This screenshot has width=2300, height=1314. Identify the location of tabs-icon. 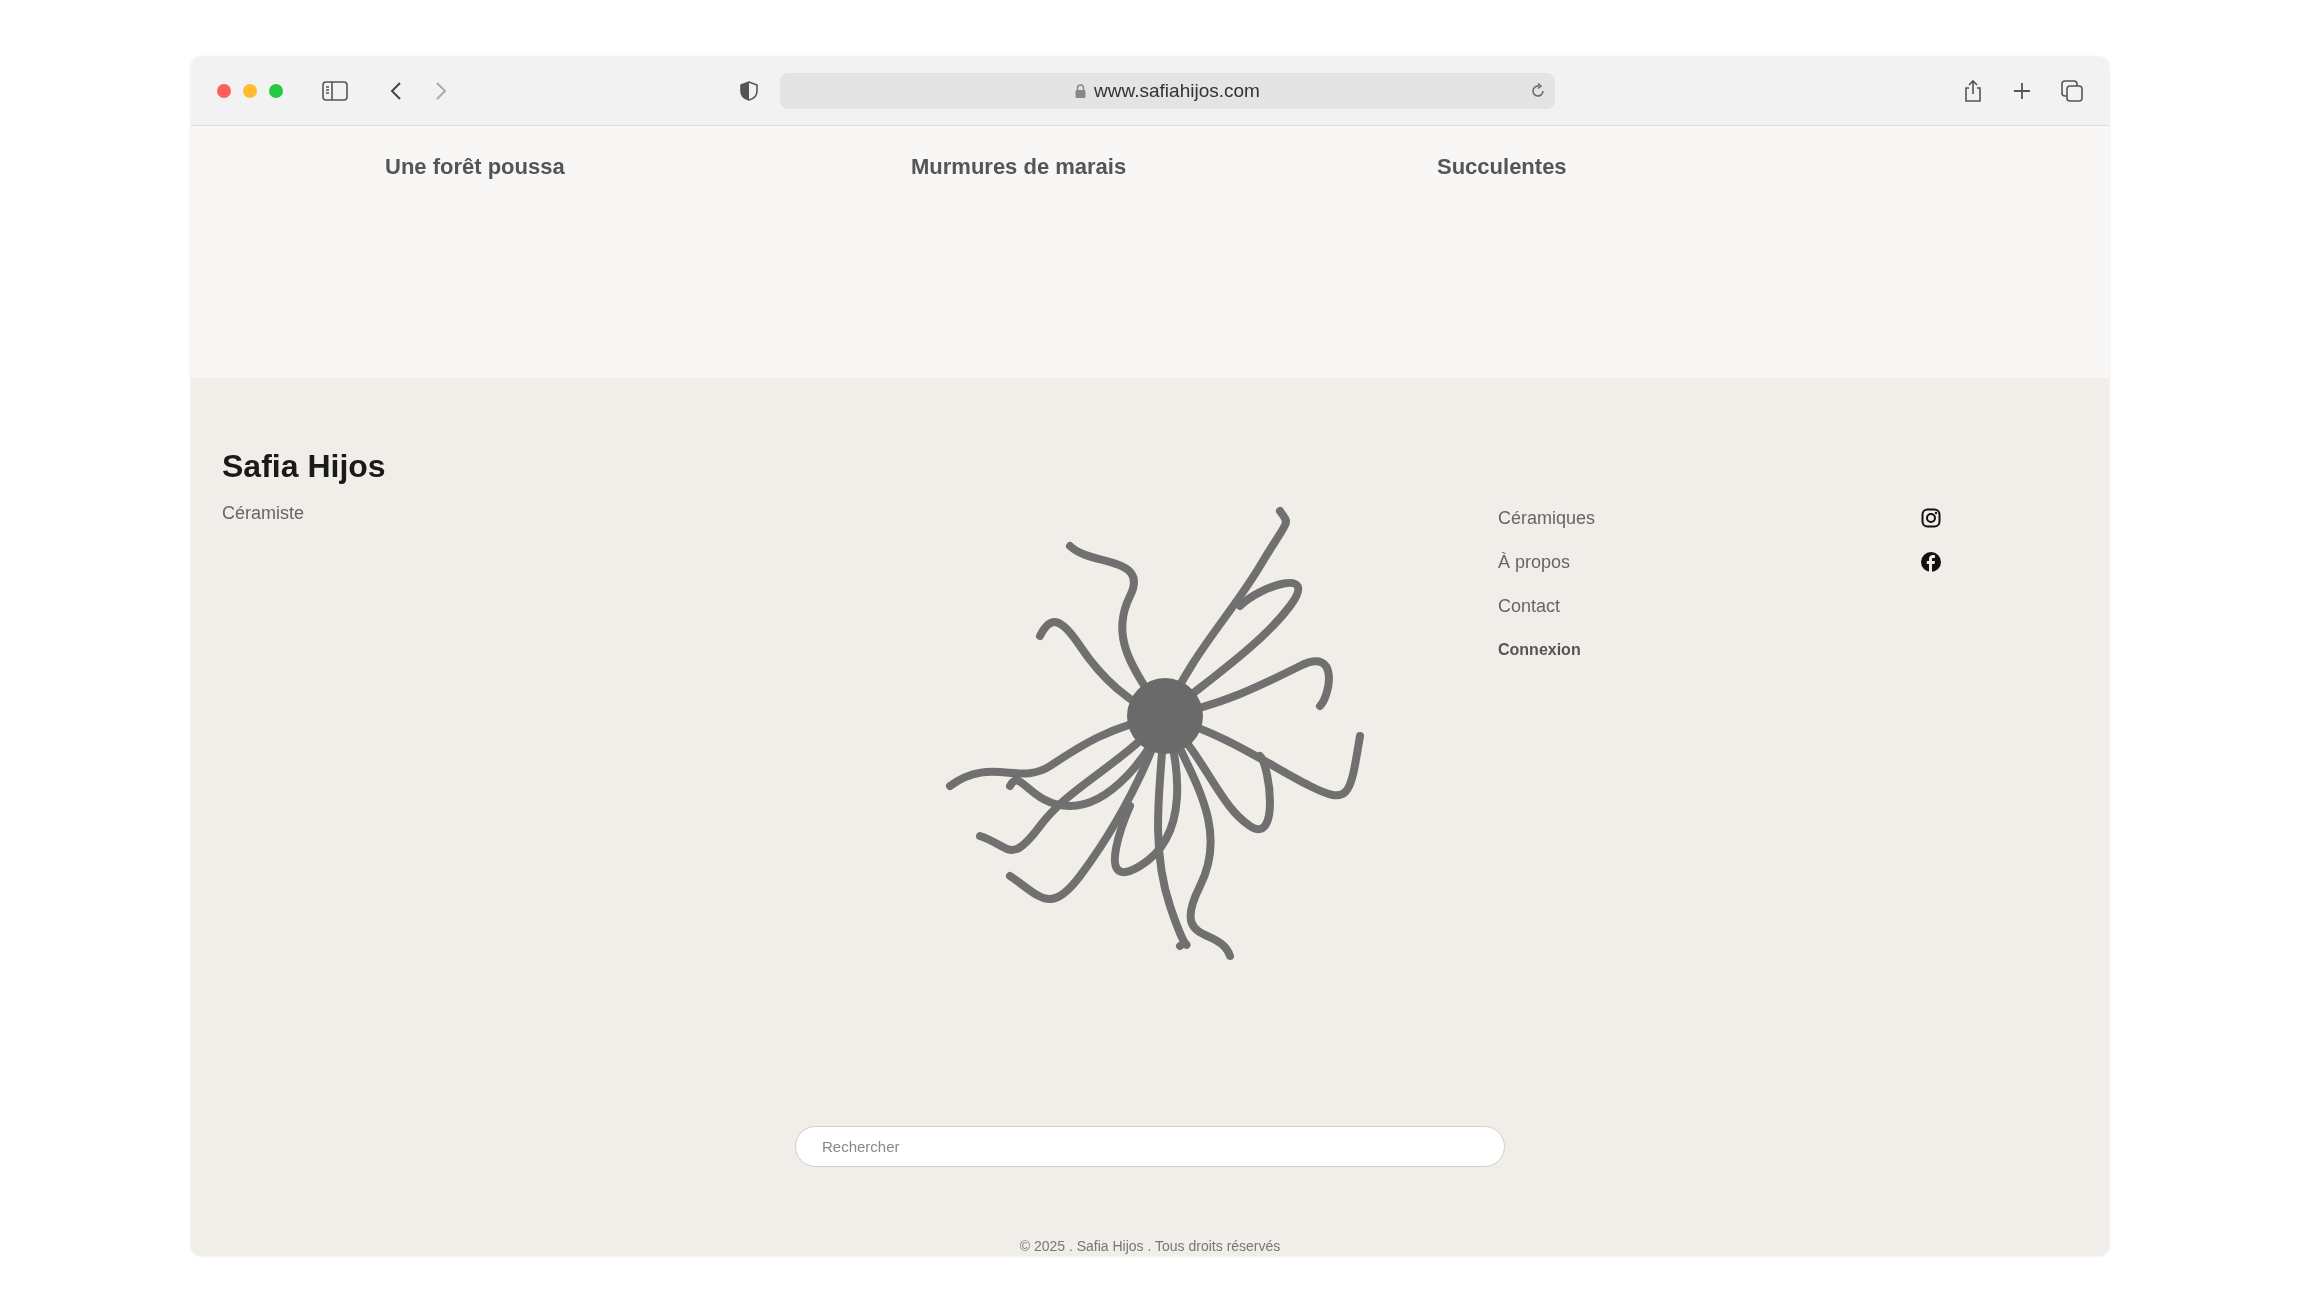
(2072, 91).